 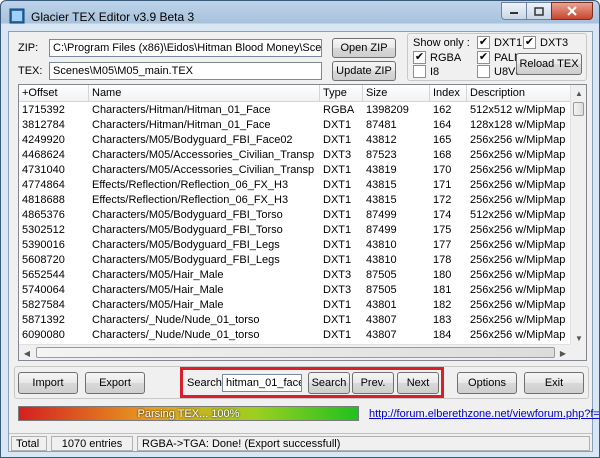 What do you see at coordinates (545, 42) in the screenshot?
I see `dxt3-checkbox: ✔ DXT3` at bounding box center [545, 42].